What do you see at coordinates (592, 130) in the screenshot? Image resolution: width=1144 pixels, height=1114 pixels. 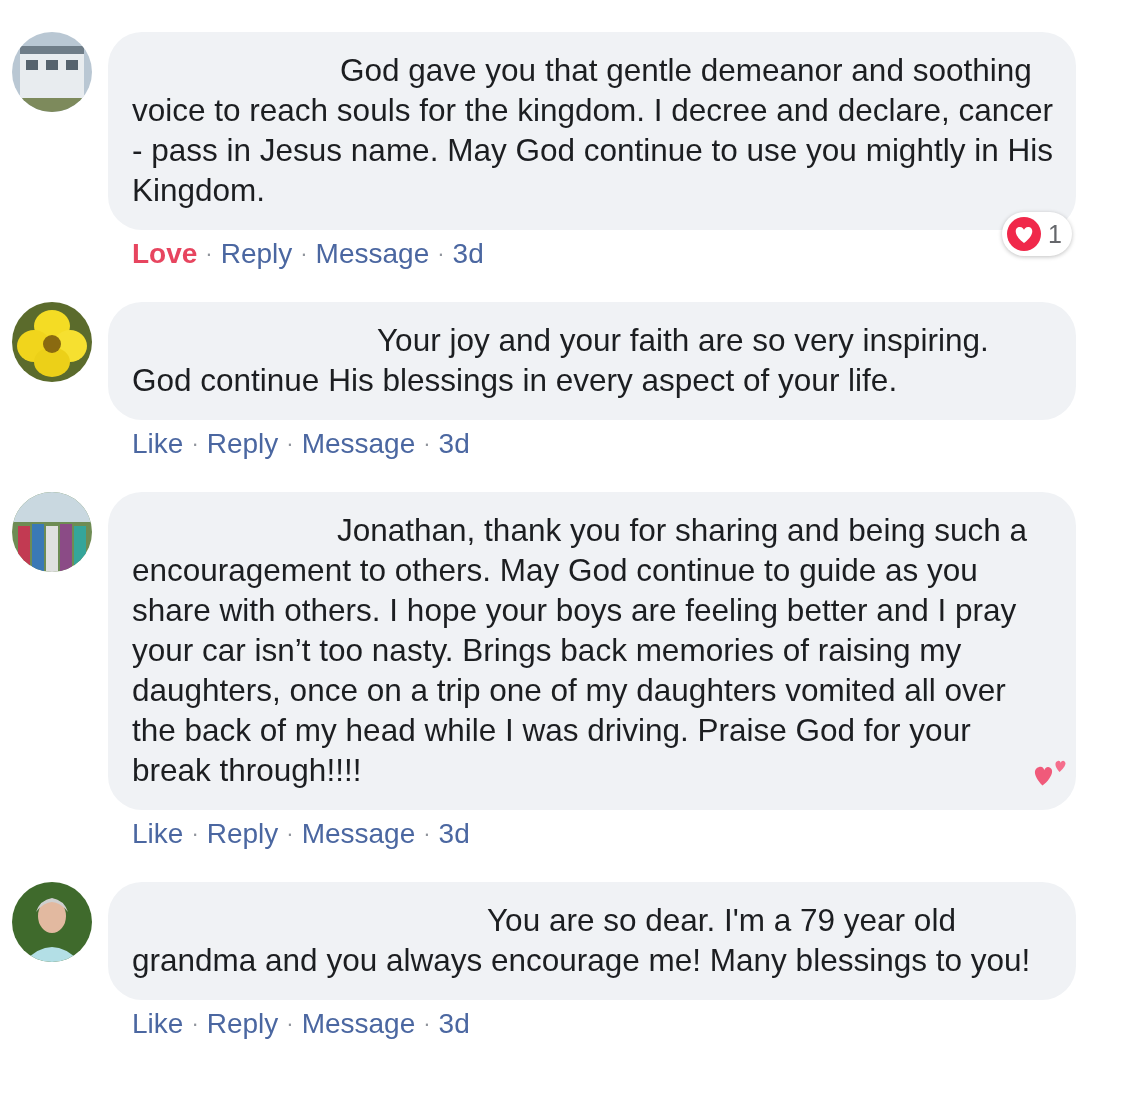 I see `comment-text: God gave you that gentle demeanor and soothing voice to reach souls for the kingdom. I decree and declare, cancer - pass in Jesus name. May God continue to use you mightly in His Kingdom.` at bounding box center [592, 130].